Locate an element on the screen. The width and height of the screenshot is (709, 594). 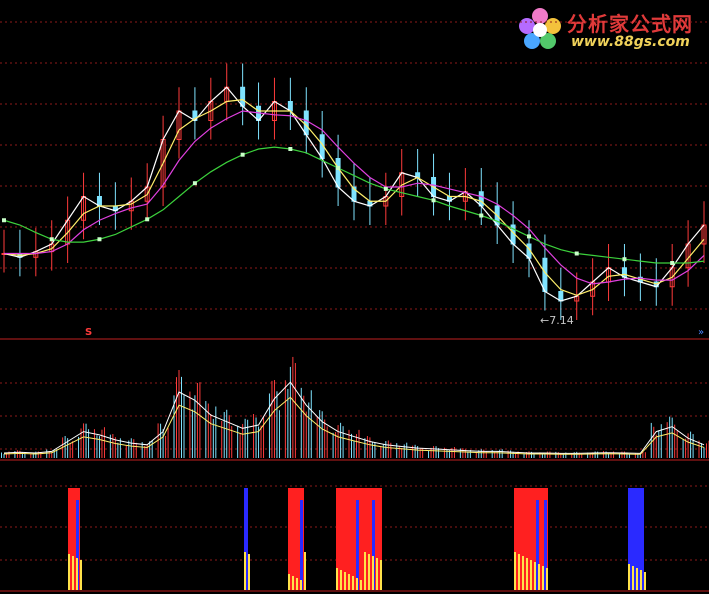
min-price-label: ←7.14 is located at coordinates (557, 320).